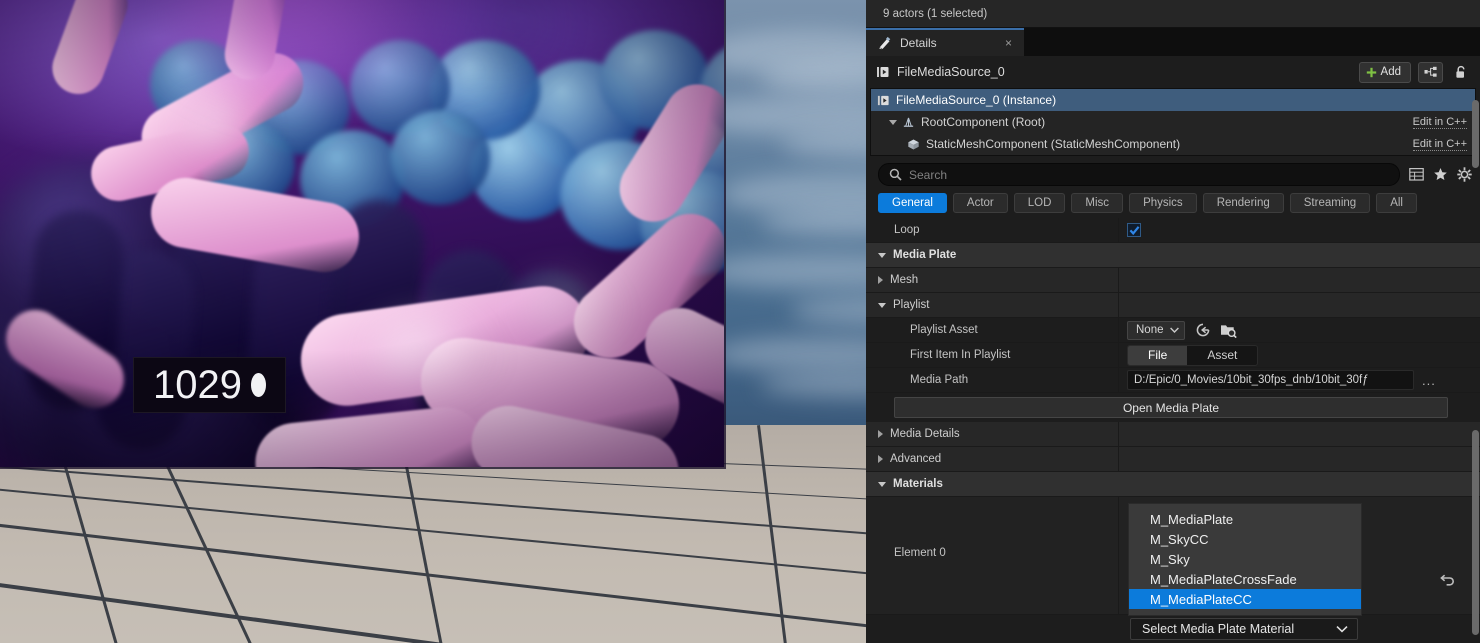 This screenshot has height=643, width=1480. What do you see at coordinates (1245, 599) in the screenshot?
I see `material-option-m_mediaplatecc: M_MediaPlateCC` at bounding box center [1245, 599].